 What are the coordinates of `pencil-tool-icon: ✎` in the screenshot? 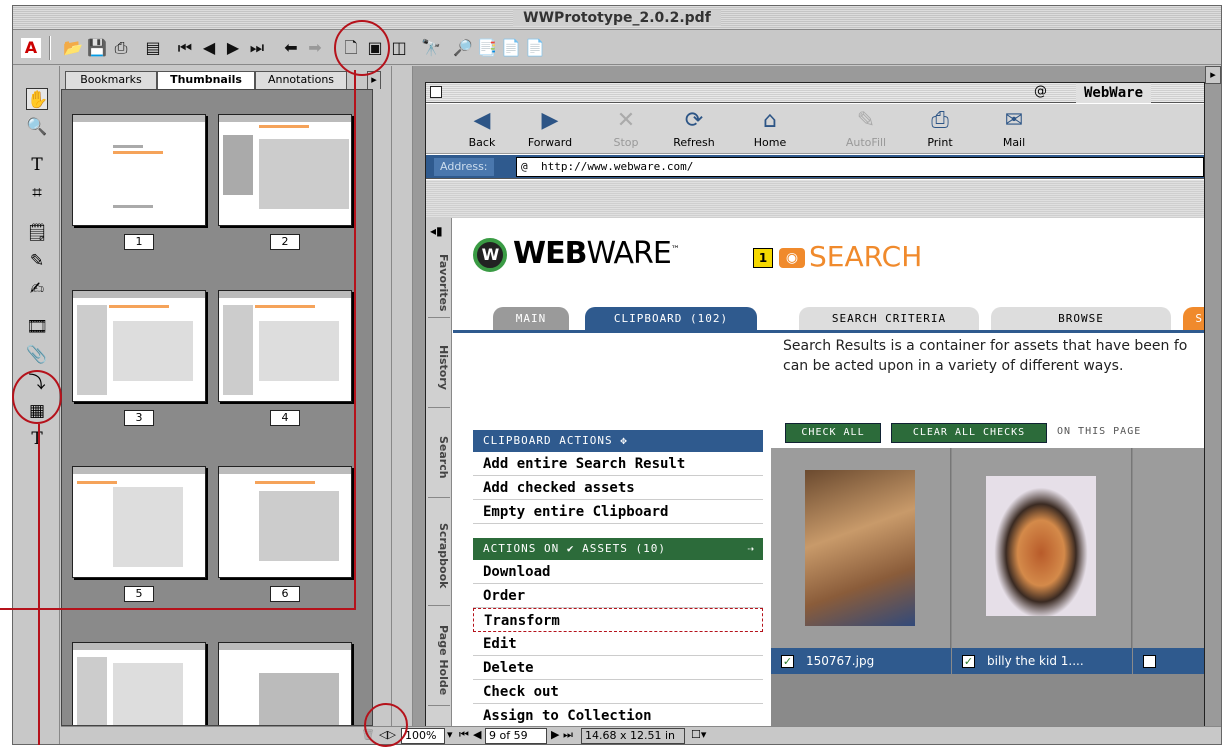 It's located at (37, 261).